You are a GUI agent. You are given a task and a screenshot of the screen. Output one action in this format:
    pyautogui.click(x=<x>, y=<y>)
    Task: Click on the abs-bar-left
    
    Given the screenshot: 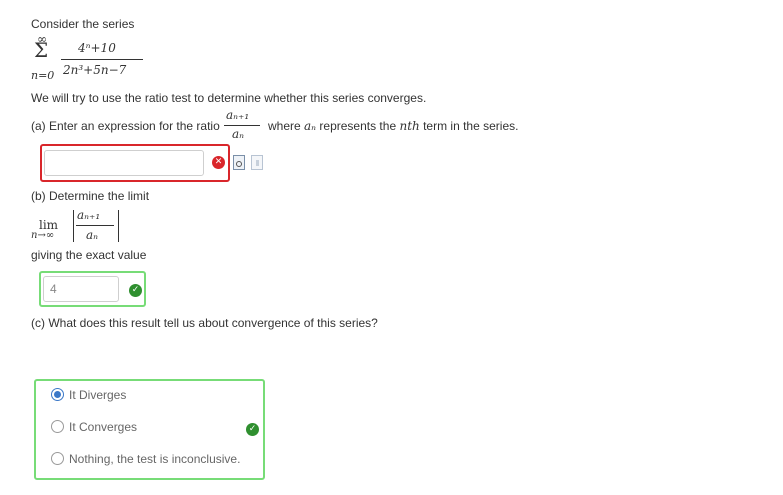 What is the action you would take?
    pyautogui.click(x=73, y=226)
    